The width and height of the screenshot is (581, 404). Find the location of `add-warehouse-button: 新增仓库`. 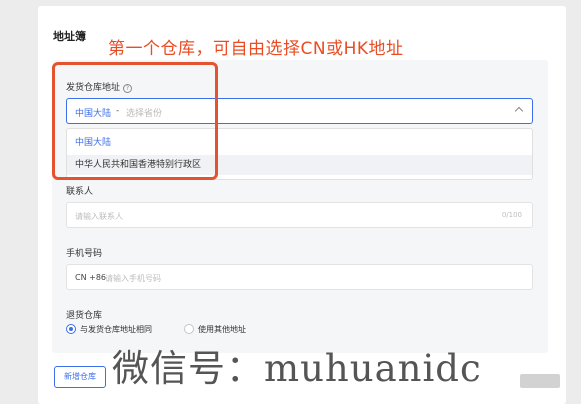

add-warehouse-button: 新增仓库 is located at coordinates (80, 377).